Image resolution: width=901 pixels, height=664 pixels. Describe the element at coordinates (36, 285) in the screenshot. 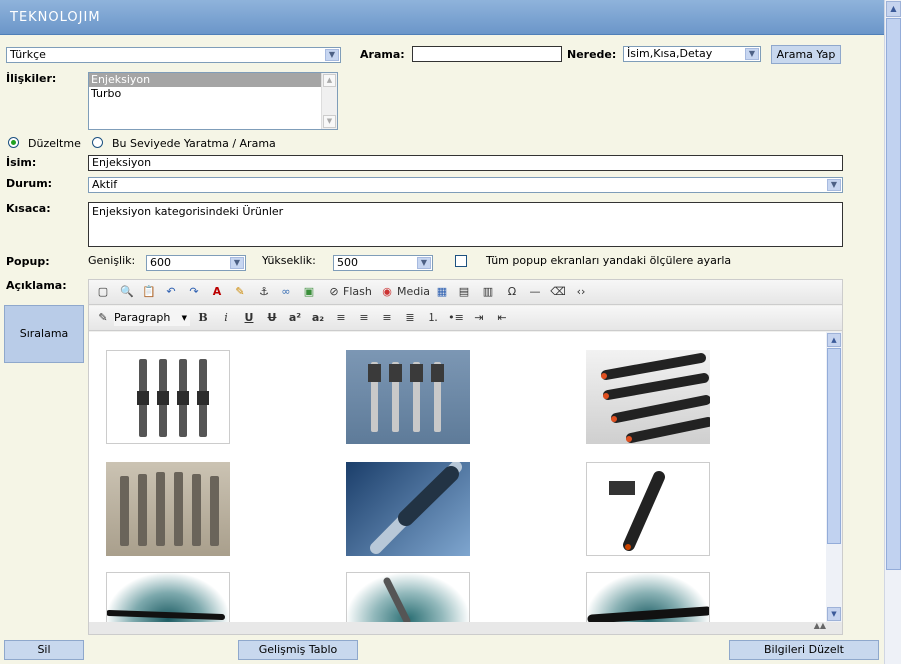

I see `description-label: Açıklama:` at that location.